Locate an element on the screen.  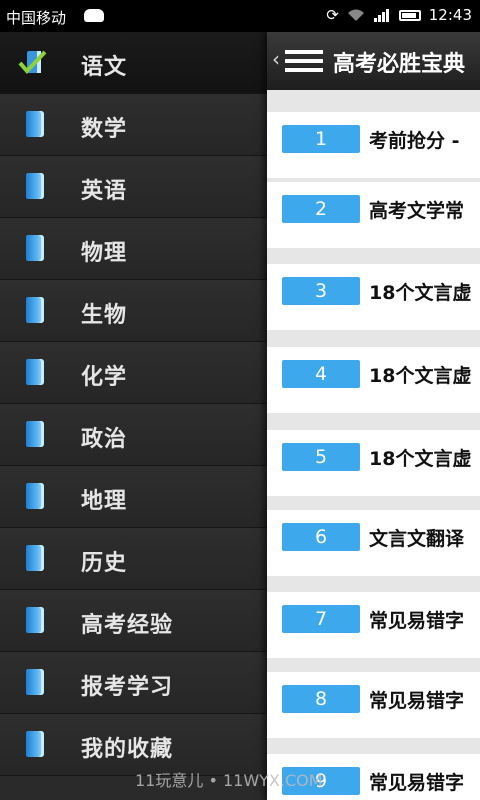
watermark: 11玩意儿 • 11WYX.COM is located at coordinates (229, 780).